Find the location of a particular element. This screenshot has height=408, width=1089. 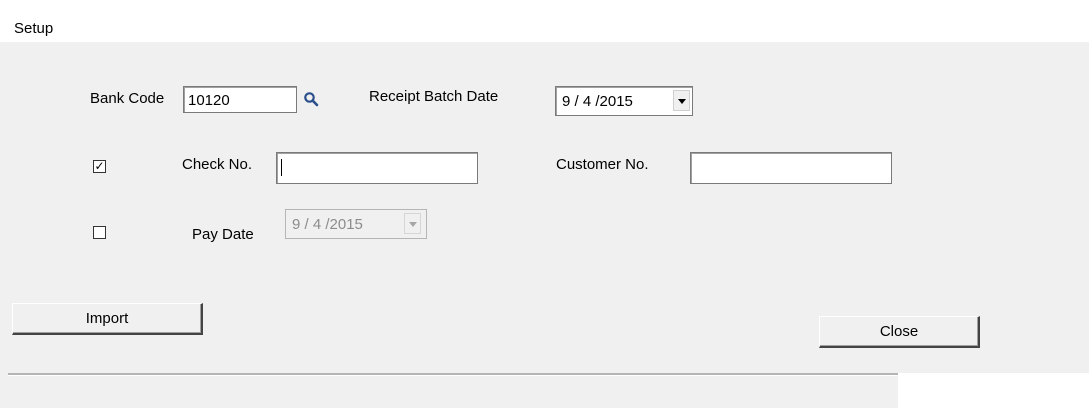

receipt-batch-date-picker: 9 / 4 /2015 is located at coordinates (624, 101).